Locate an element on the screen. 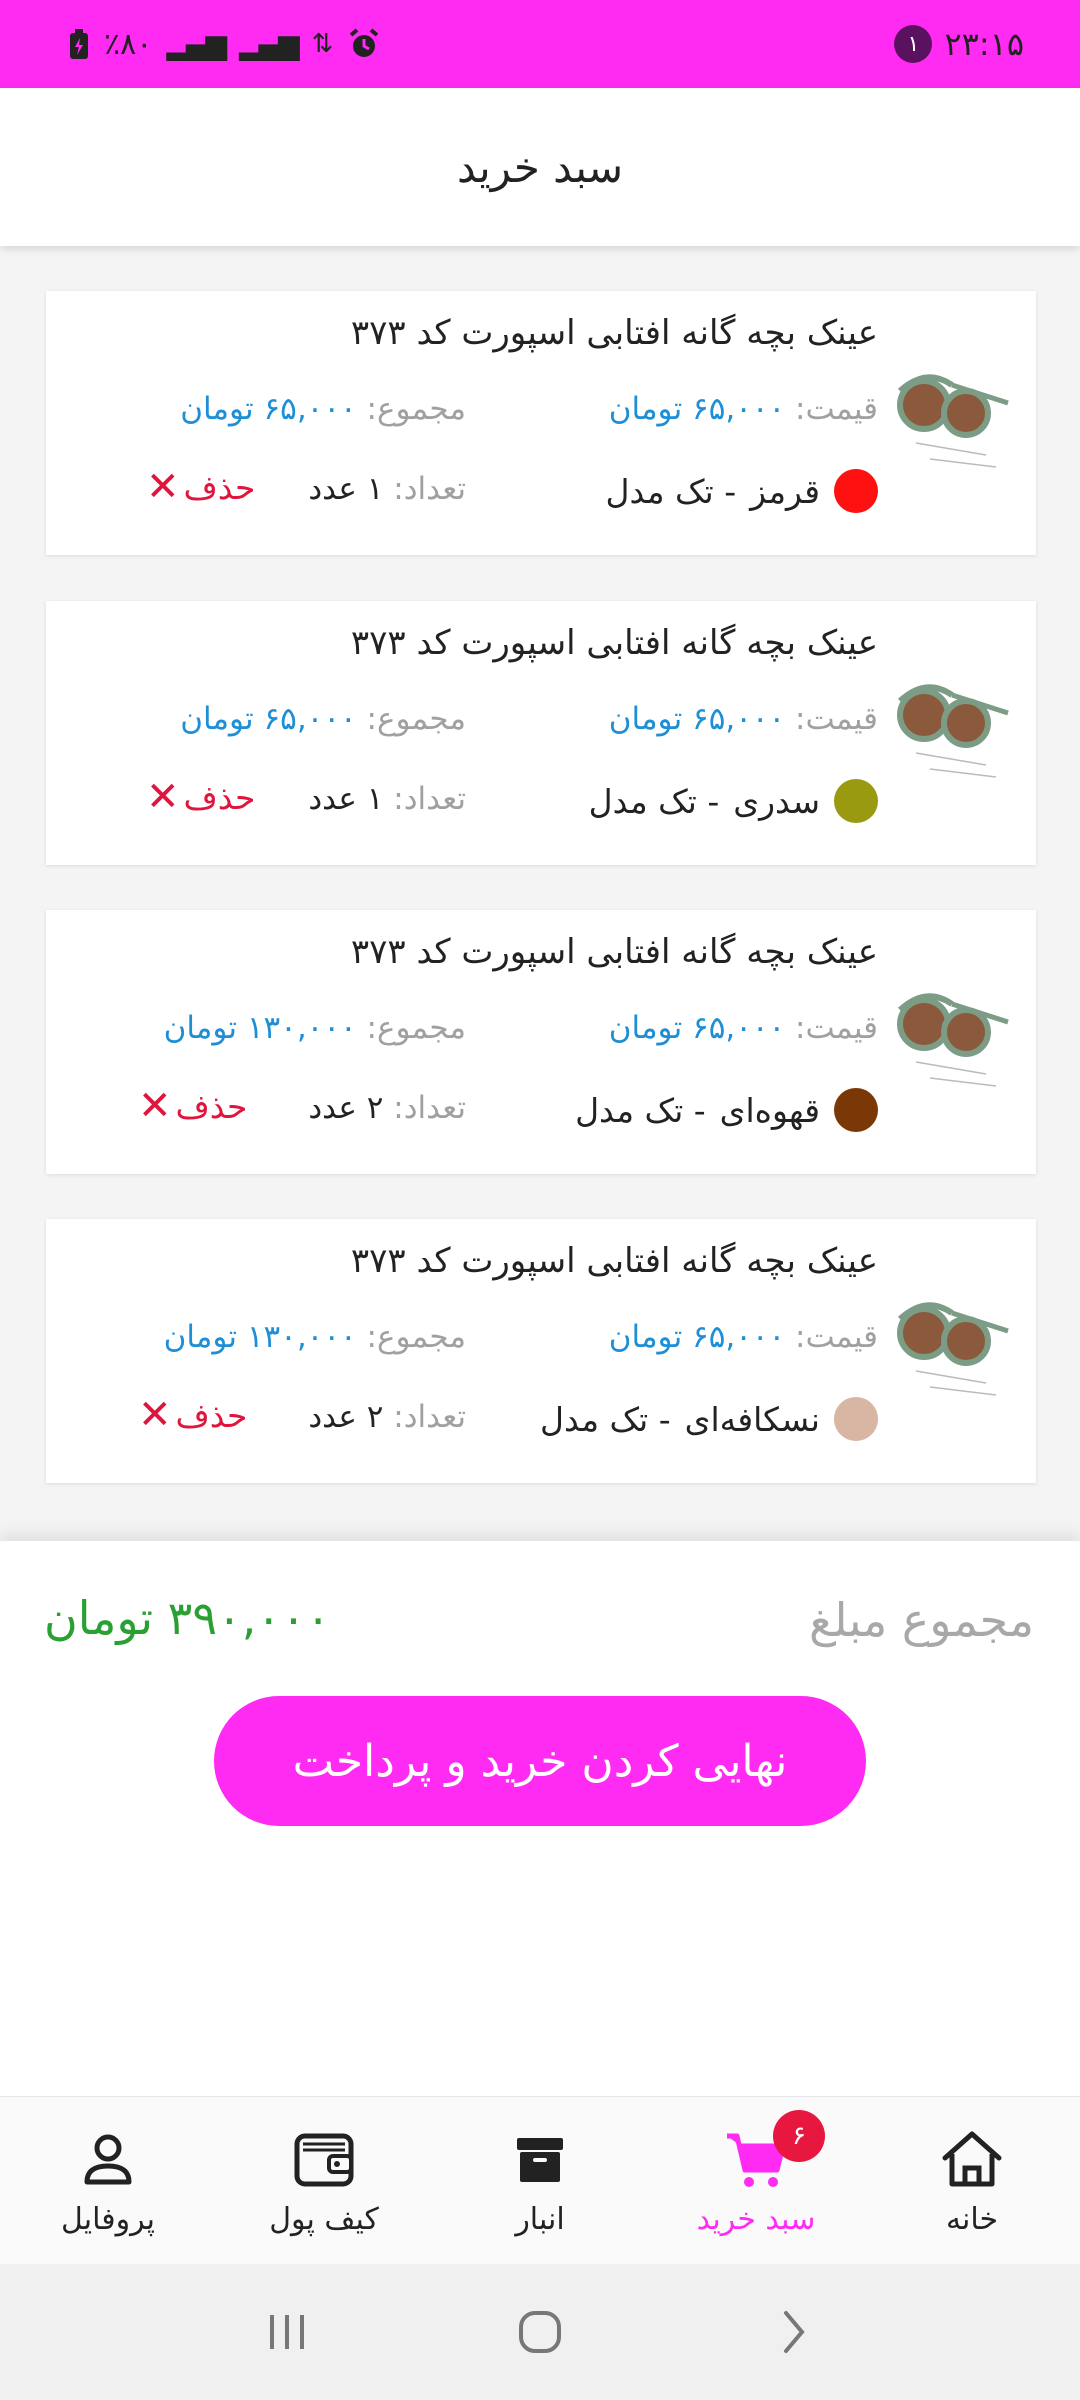 The height and width of the screenshot is (2400, 1080). nav-item-wallet: کیف پول is located at coordinates (324, 2180).